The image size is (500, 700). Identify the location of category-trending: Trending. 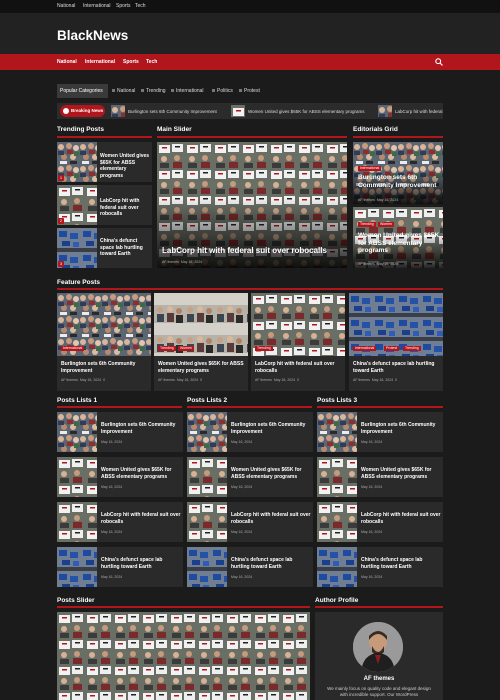
(153, 91).